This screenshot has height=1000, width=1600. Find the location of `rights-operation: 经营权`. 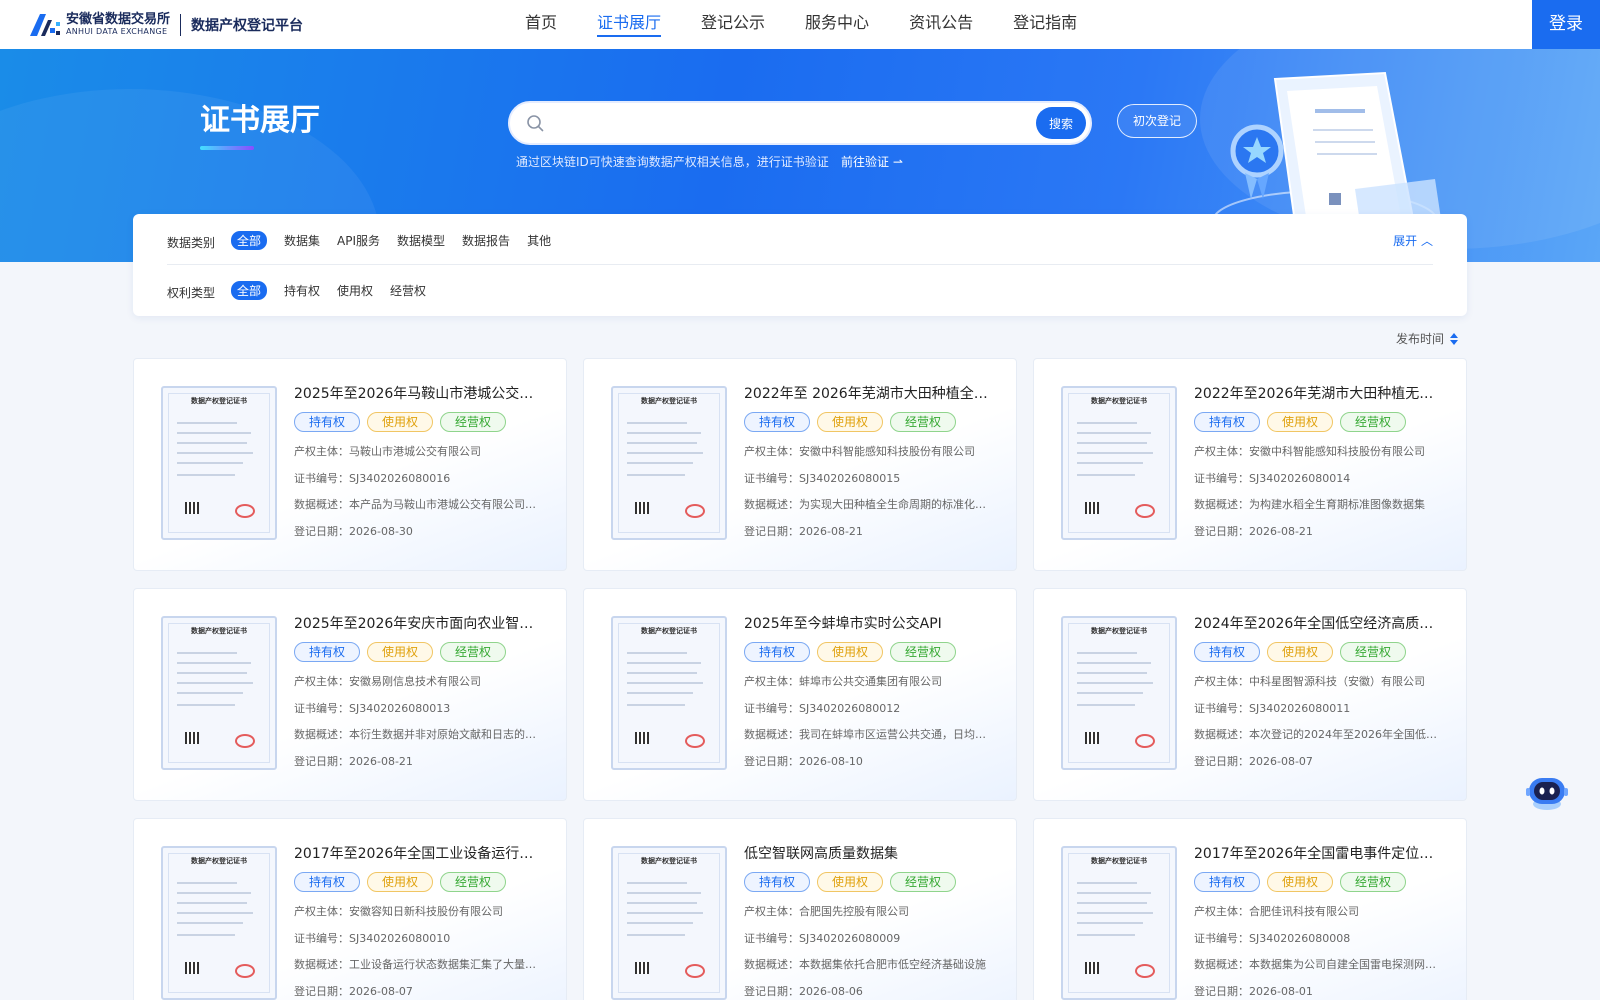

rights-operation: 经营权 is located at coordinates (408, 290).